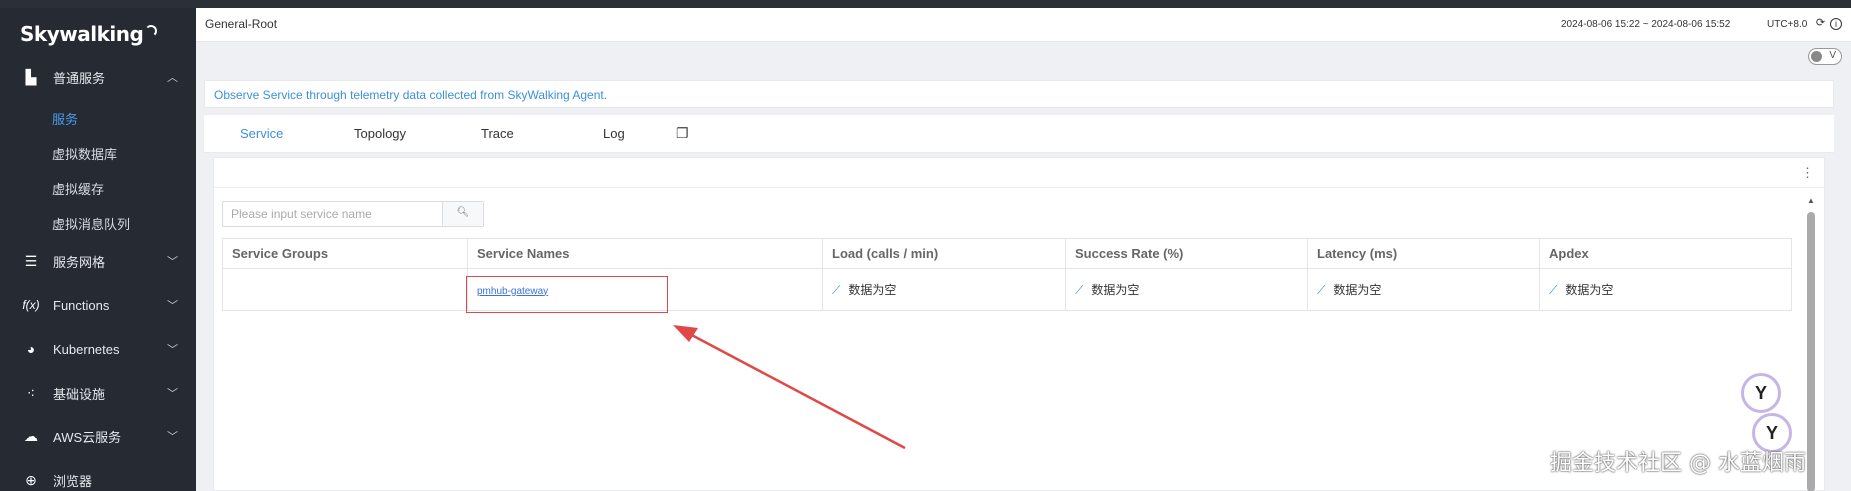 This screenshot has width=1851, height=491. What do you see at coordinates (79, 78) in the screenshot?
I see `sidebar-group-label: 普通服务` at bounding box center [79, 78].